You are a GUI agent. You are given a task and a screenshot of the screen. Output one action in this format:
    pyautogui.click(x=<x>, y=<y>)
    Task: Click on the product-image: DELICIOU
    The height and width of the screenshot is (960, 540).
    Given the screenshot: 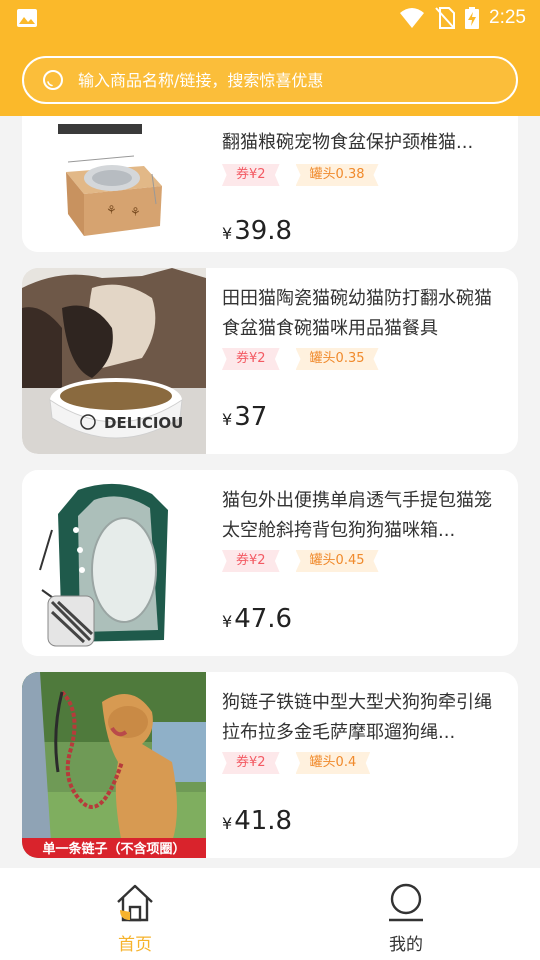 What is the action you would take?
    pyautogui.click(x=114, y=361)
    